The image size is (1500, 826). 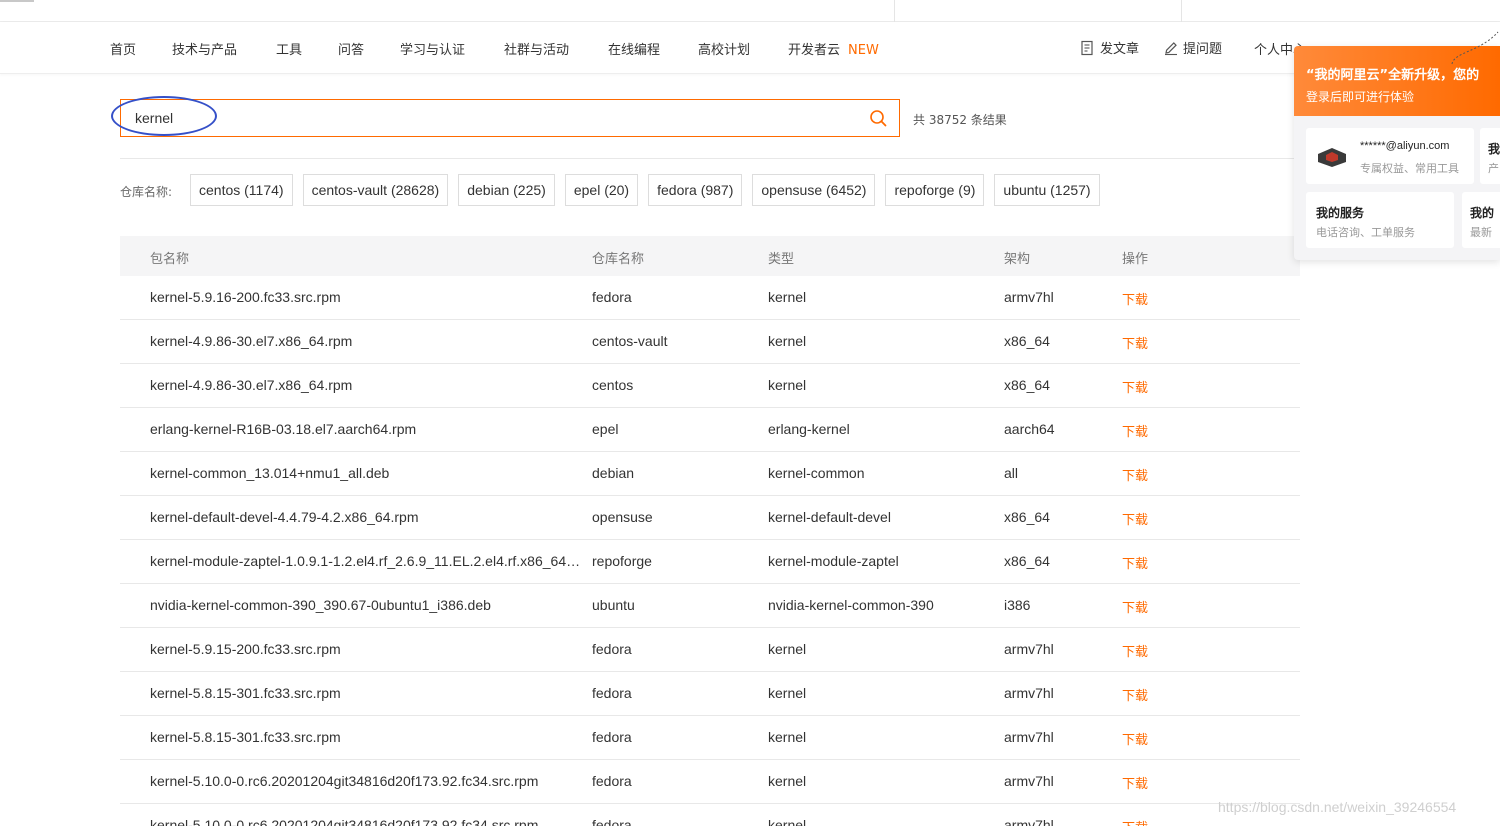 What do you see at coordinates (960, 120) in the screenshot?
I see `result-count: 共 38752 条结果` at bounding box center [960, 120].